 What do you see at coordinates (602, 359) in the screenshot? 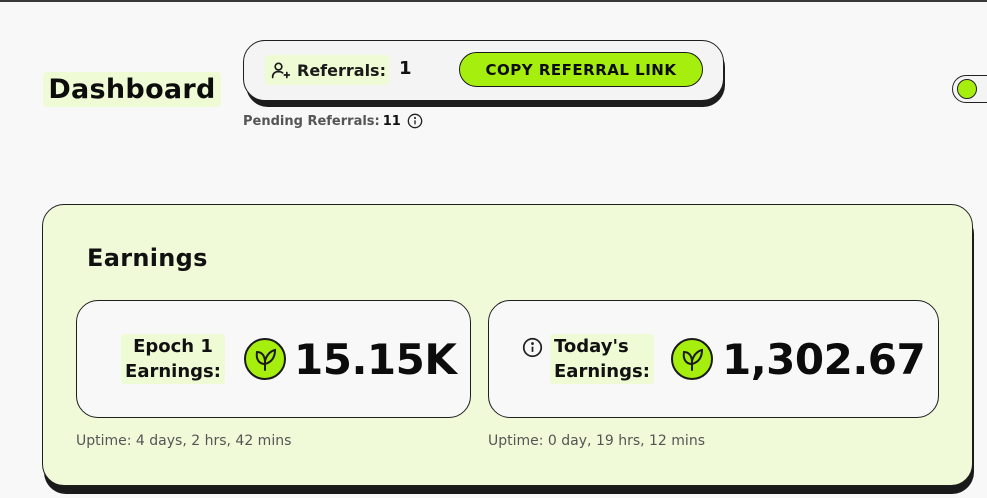
I see `today-earnings-label: Today's Earnings:` at bounding box center [602, 359].